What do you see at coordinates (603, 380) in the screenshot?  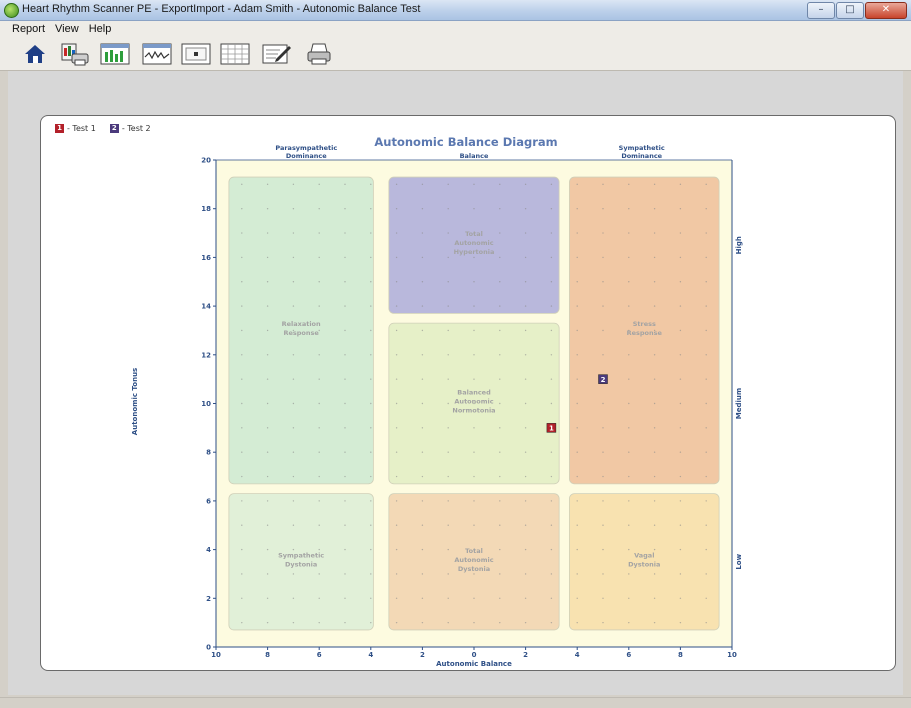 I see `data-point-label: 2` at bounding box center [603, 380].